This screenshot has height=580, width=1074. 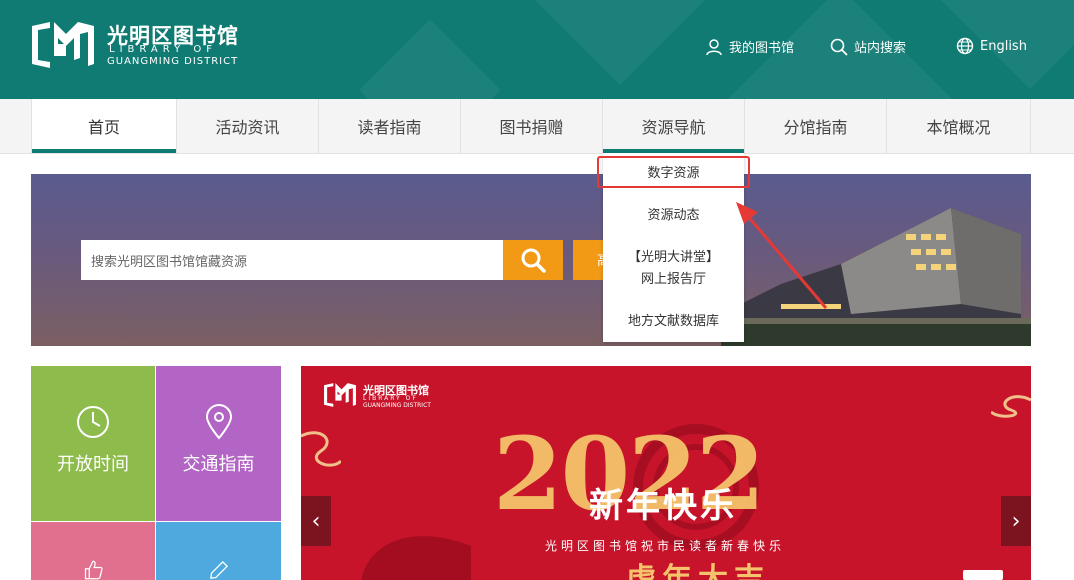 I want to click on nav-item-home: 首页, so click(x=104, y=126).